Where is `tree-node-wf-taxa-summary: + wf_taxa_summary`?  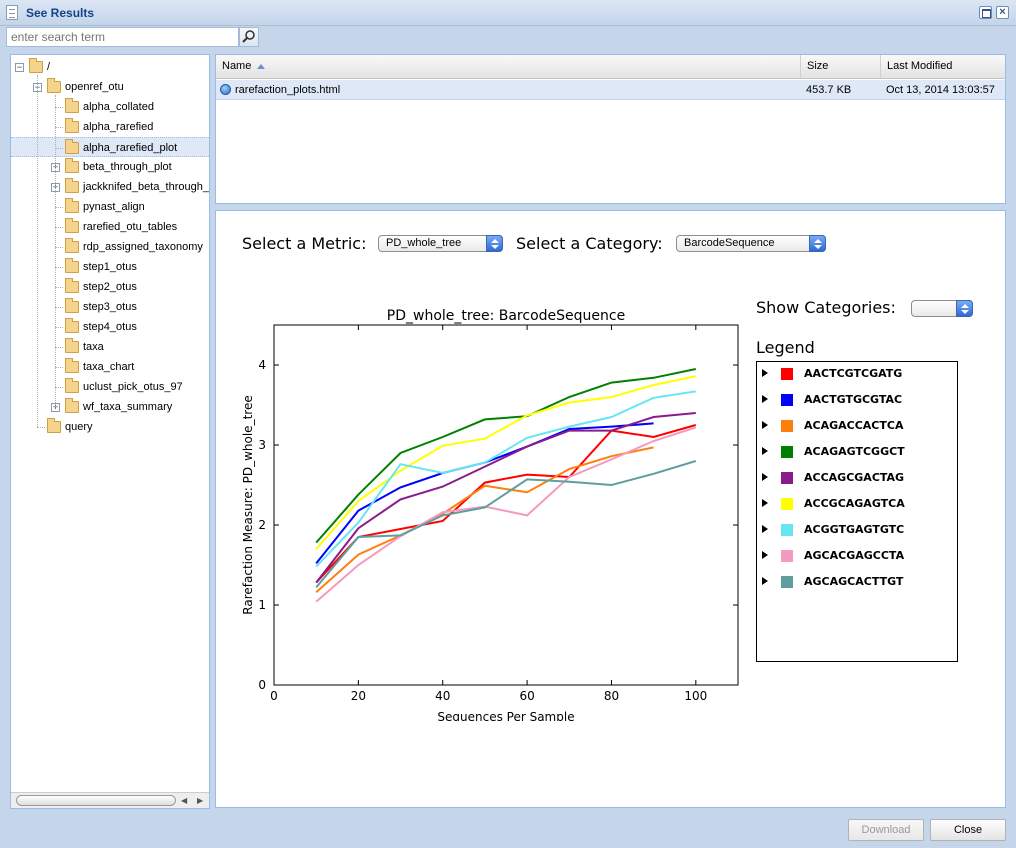 tree-node-wf-taxa-summary: + wf_taxa_summary is located at coordinates (110, 407).